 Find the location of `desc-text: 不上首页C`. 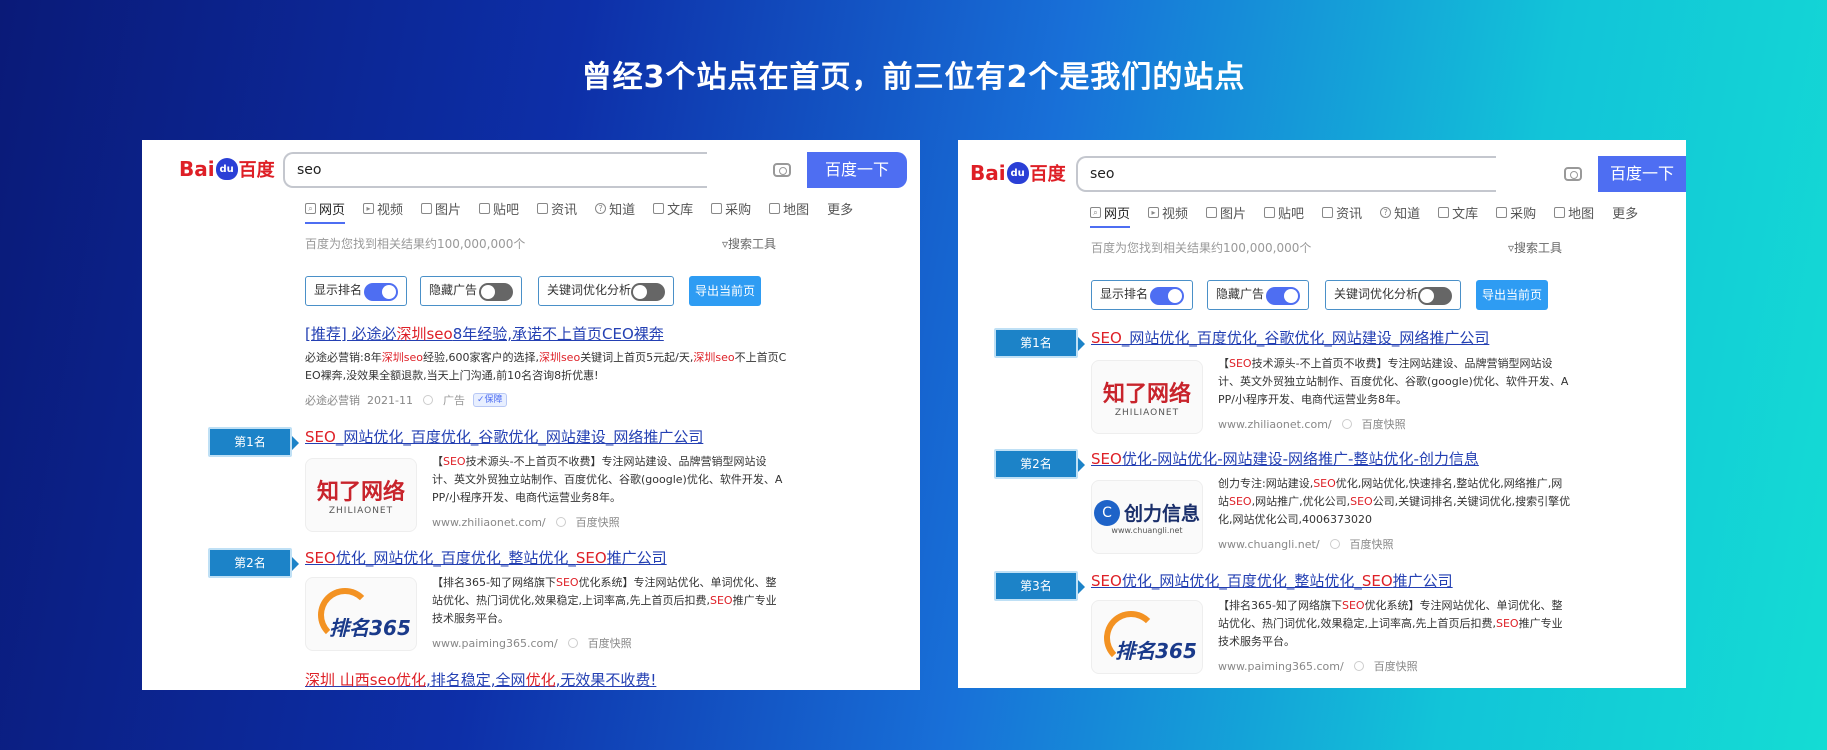

desc-text: 不上首页C is located at coordinates (760, 357).